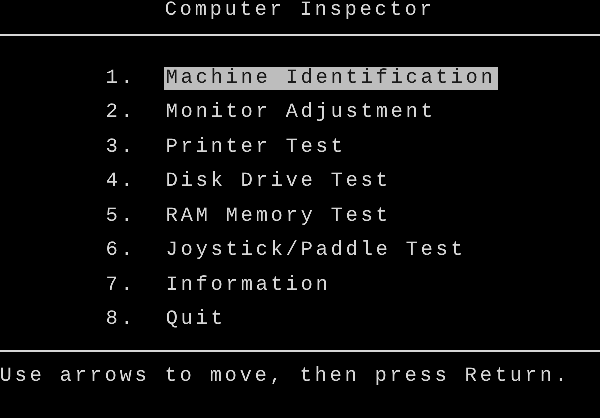 This screenshot has height=418, width=600. What do you see at coordinates (122, 285) in the screenshot?
I see `menu-number: 7.` at bounding box center [122, 285].